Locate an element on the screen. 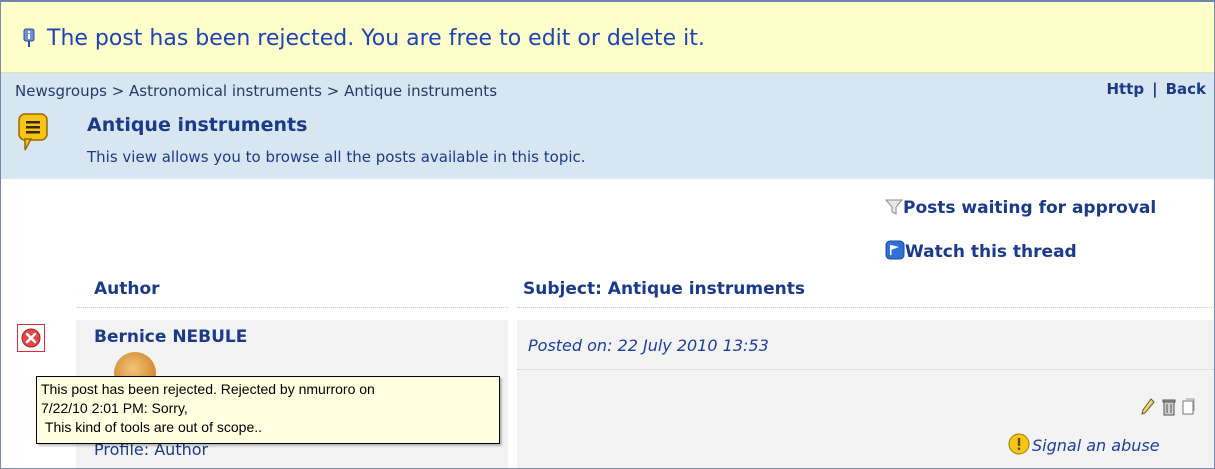 This screenshot has height=469, width=1215. posts-waiting-link: Posts waiting for approval is located at coordinates (1020, 208).